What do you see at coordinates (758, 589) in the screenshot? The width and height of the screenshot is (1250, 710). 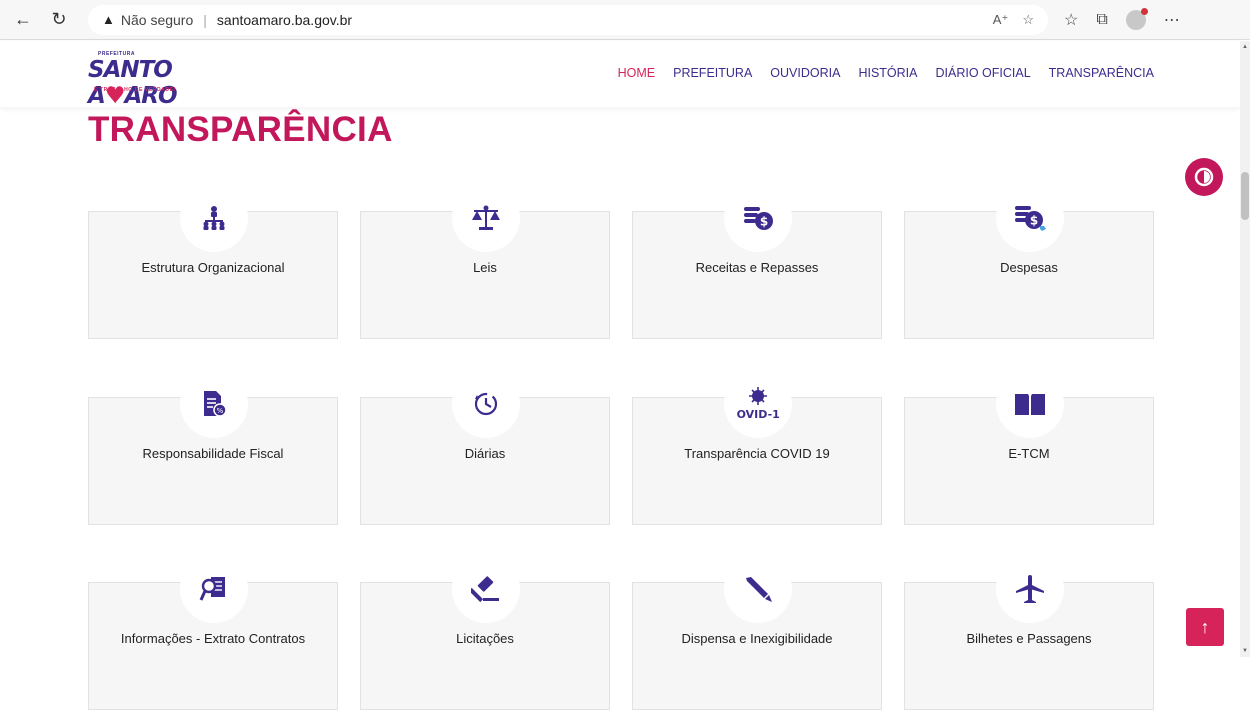 I see `pen-icon` at bounding box center [758, 589].